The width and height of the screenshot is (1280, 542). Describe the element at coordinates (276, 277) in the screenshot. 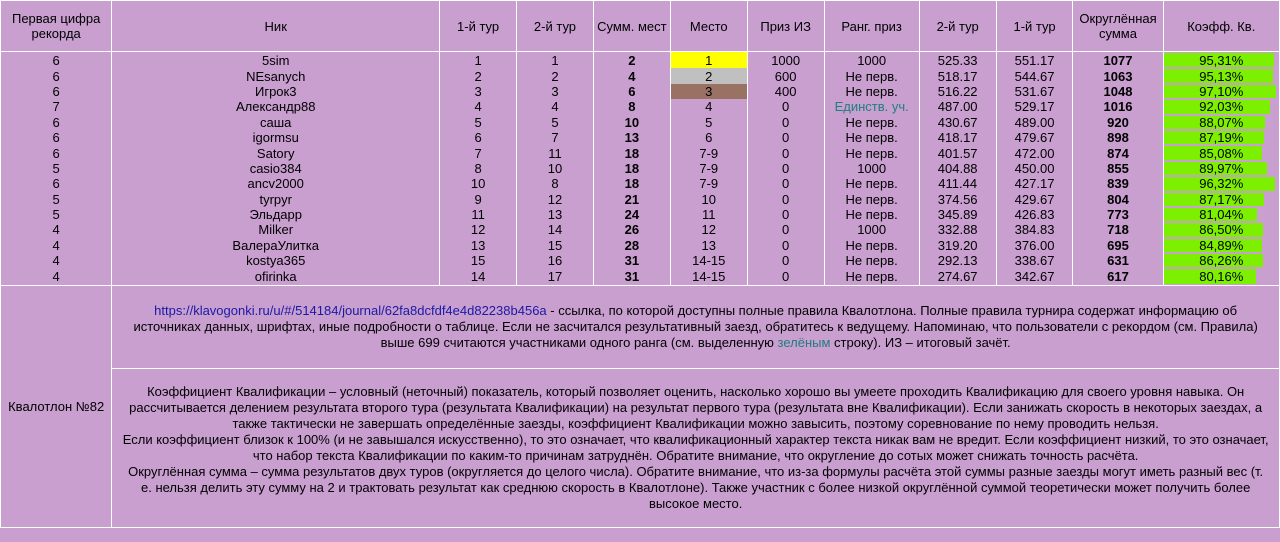

I see `cell-nick: ofirinka` at that location.